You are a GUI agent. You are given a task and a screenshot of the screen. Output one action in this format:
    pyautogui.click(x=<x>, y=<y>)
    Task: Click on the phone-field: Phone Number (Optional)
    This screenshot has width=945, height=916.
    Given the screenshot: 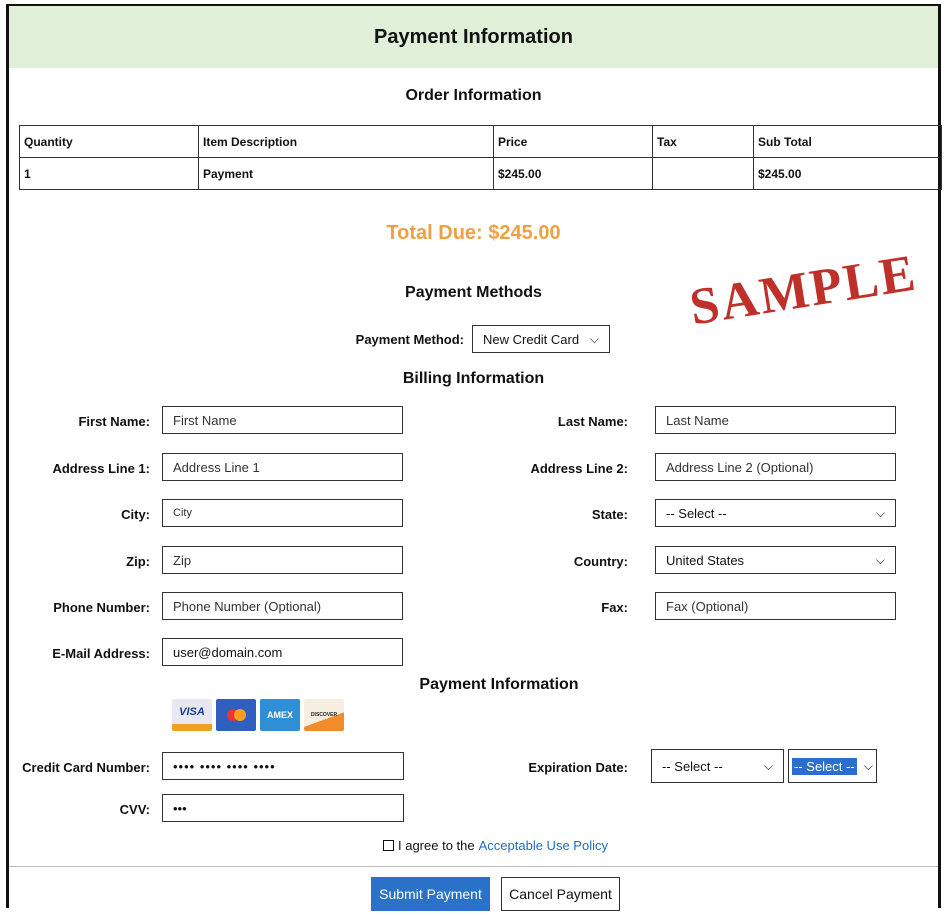 What is the action you would take?
    pyautogui.click(x=282, y=606)
    